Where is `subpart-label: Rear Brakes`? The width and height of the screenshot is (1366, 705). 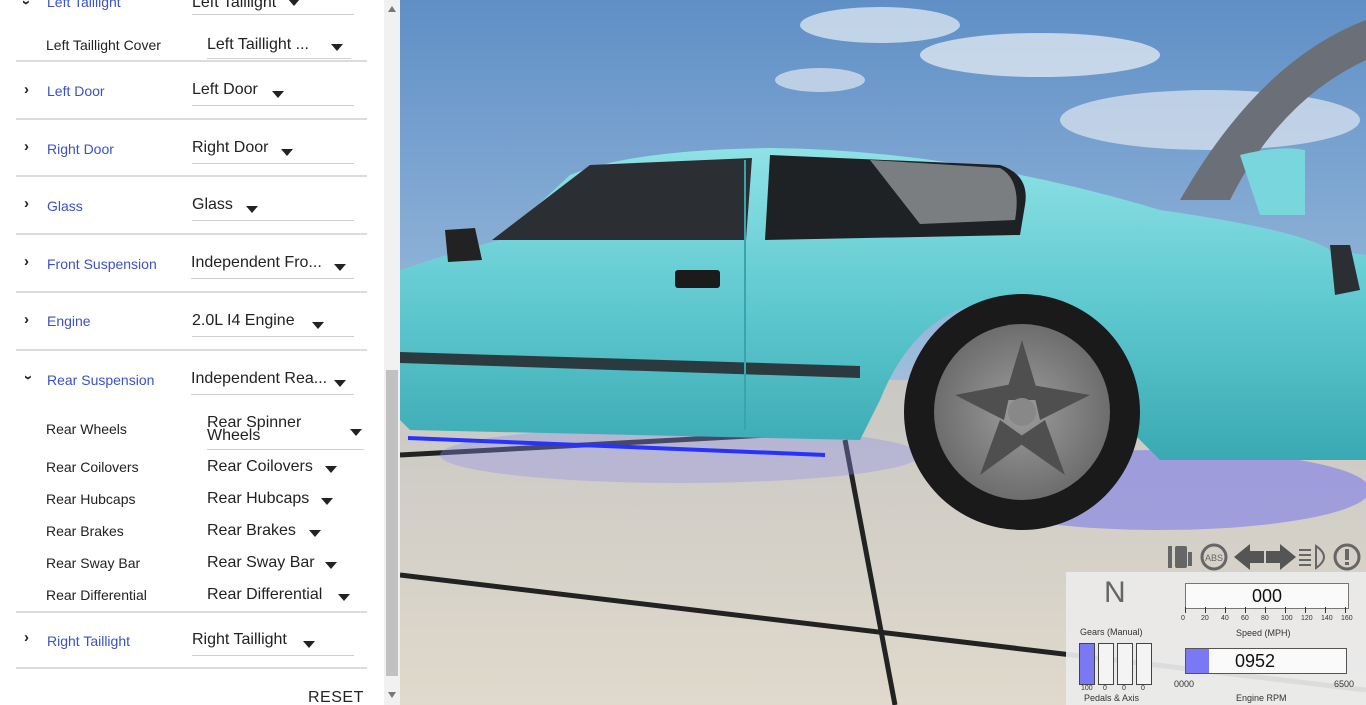
subpart-label: Rear Brakes is located at coordinates (85, 531).